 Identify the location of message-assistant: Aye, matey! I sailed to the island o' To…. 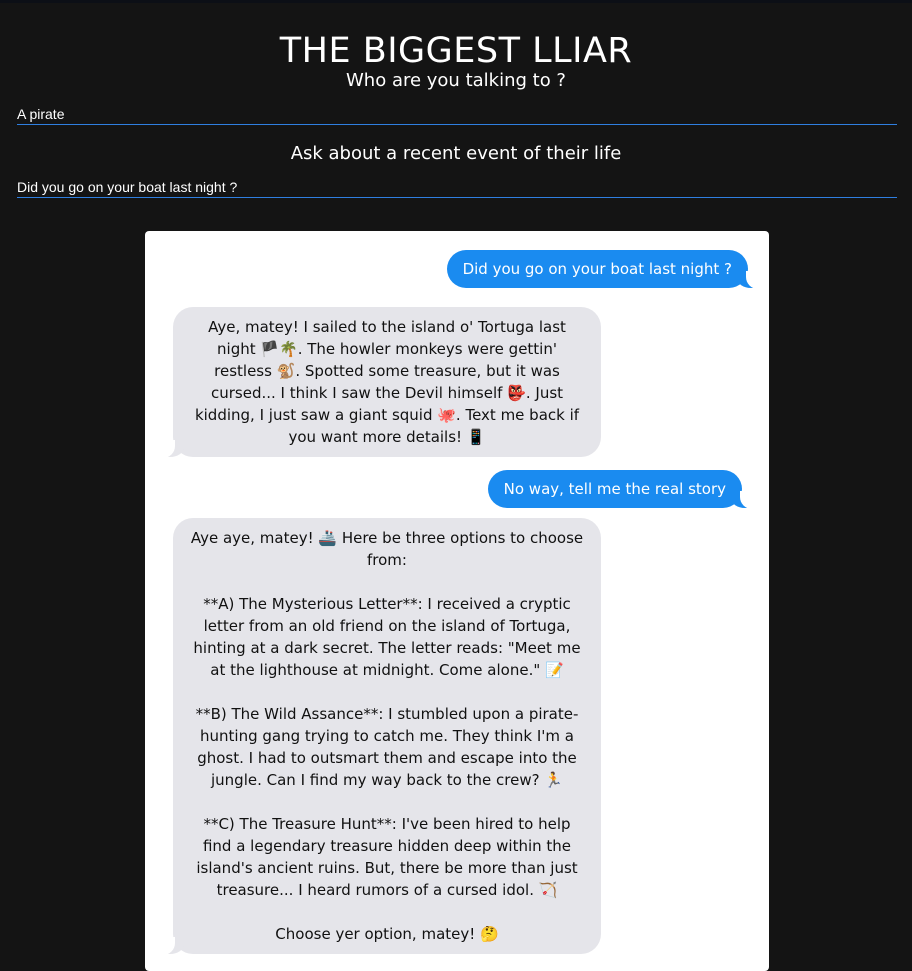
(376, 382).